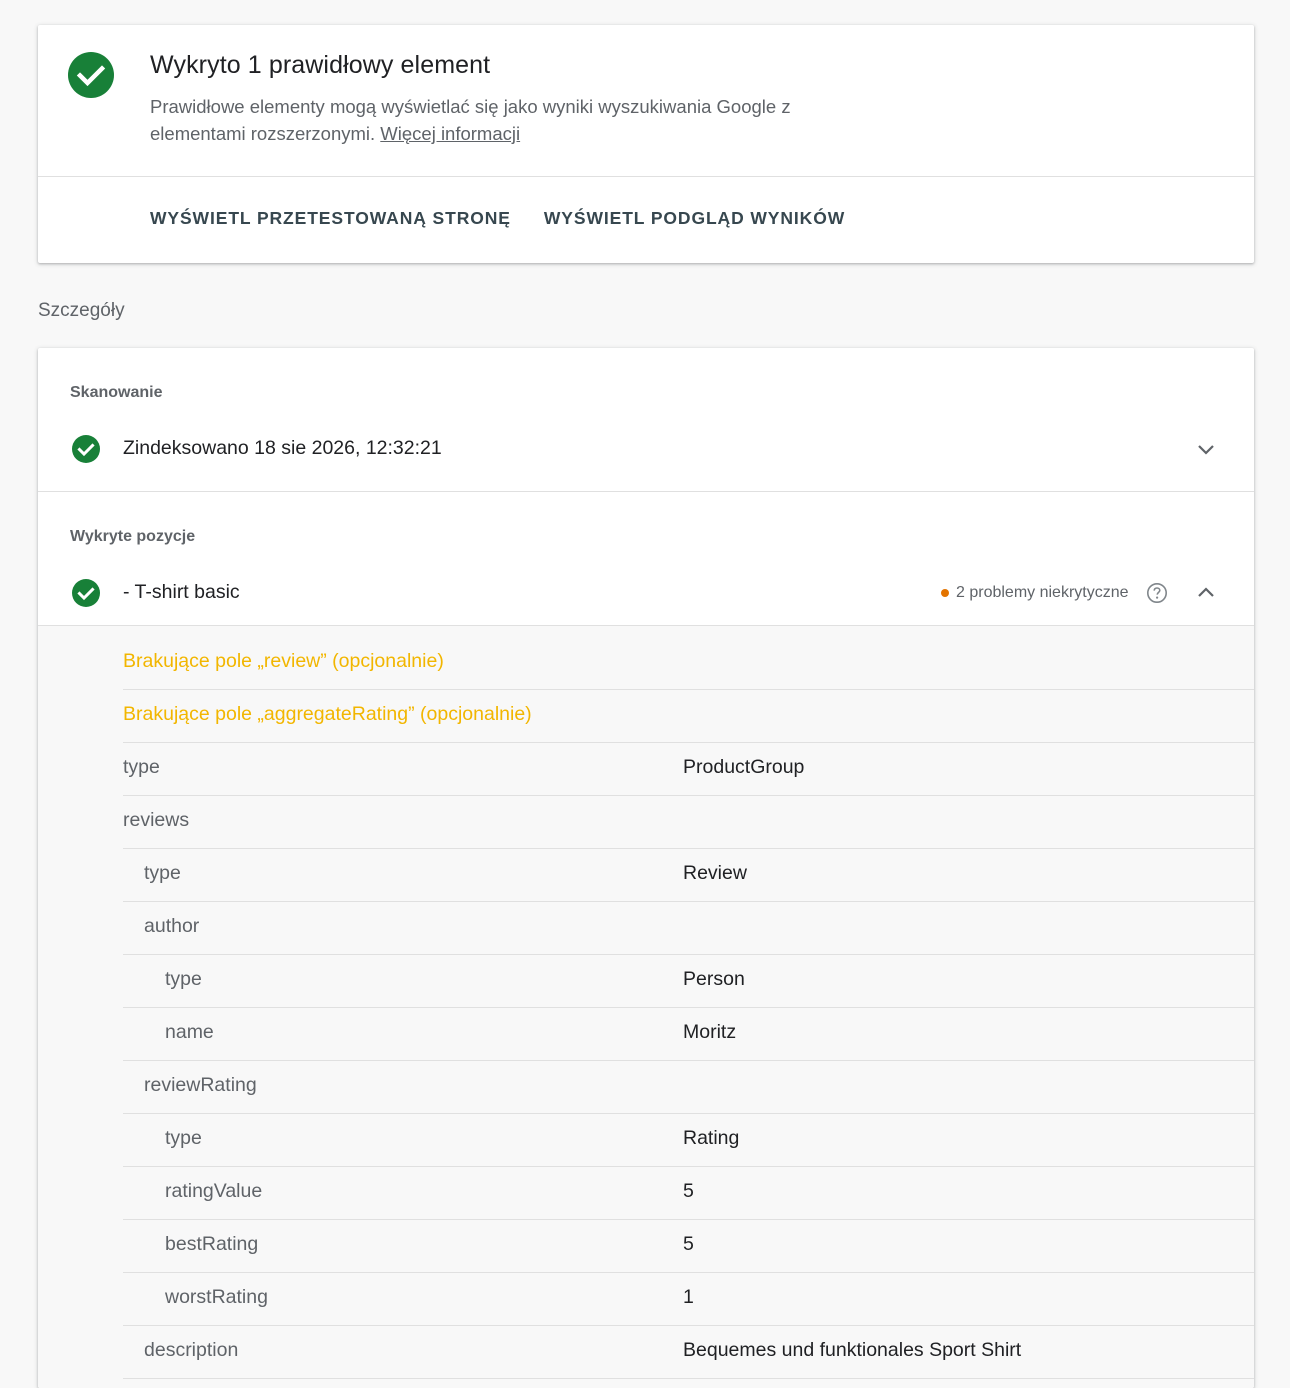 The height and width of the screenshot is (1388, 1290). I want to click on chevron-up-icon, so click(1206, 593).